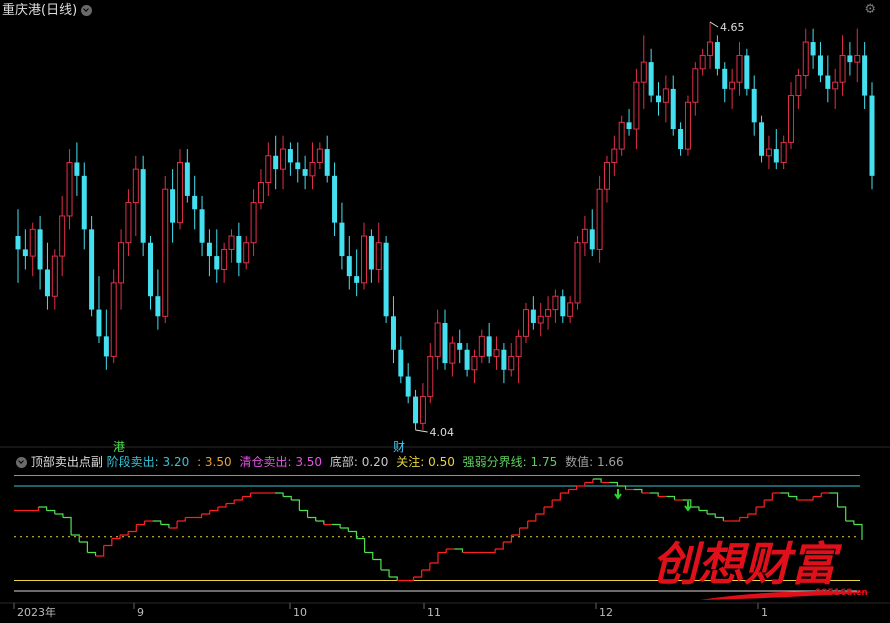  What do you see at coordinates (732, 27) in the screenshot?
I see `high-marker-label: 4.65` at bounding box center [732, 27].